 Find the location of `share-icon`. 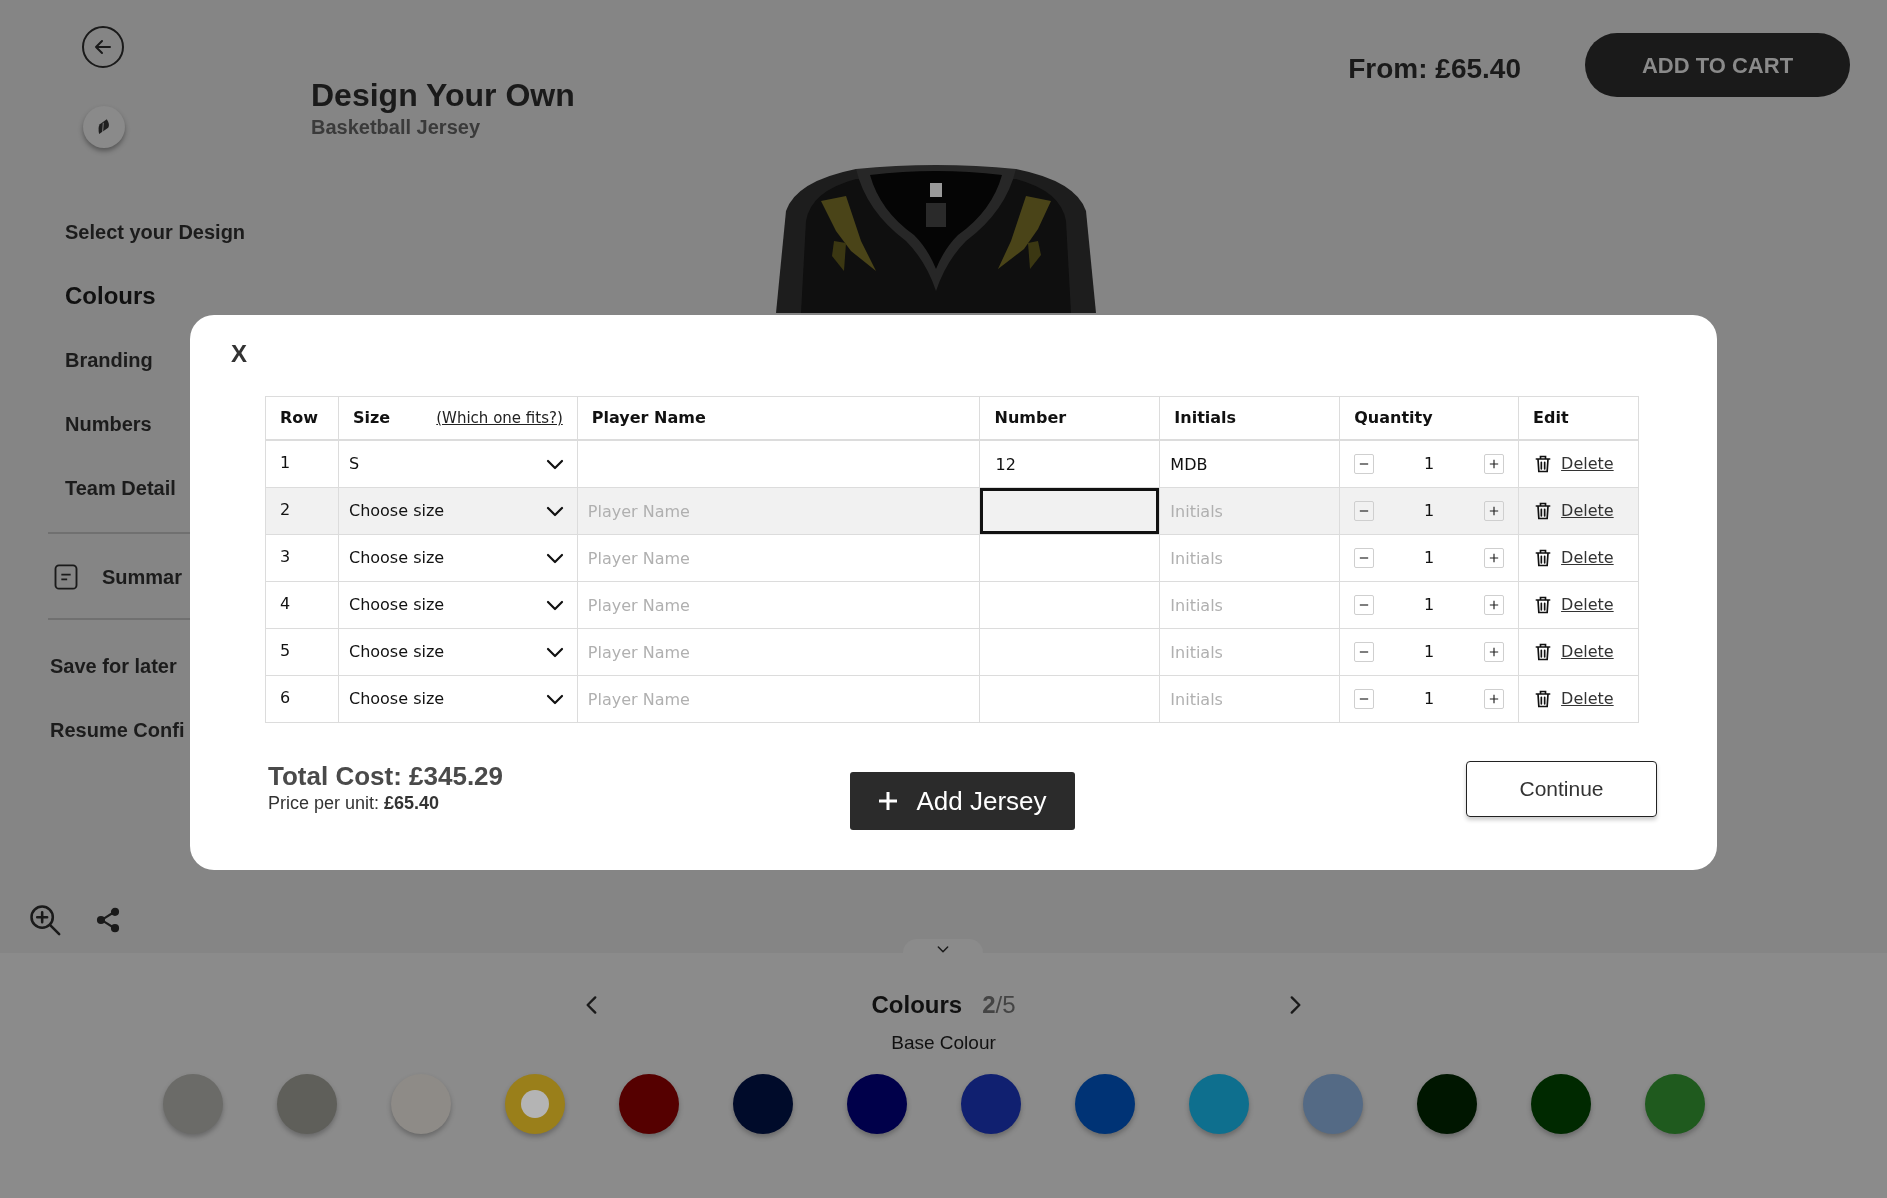

share-icon is located at coordinates (108, 920).